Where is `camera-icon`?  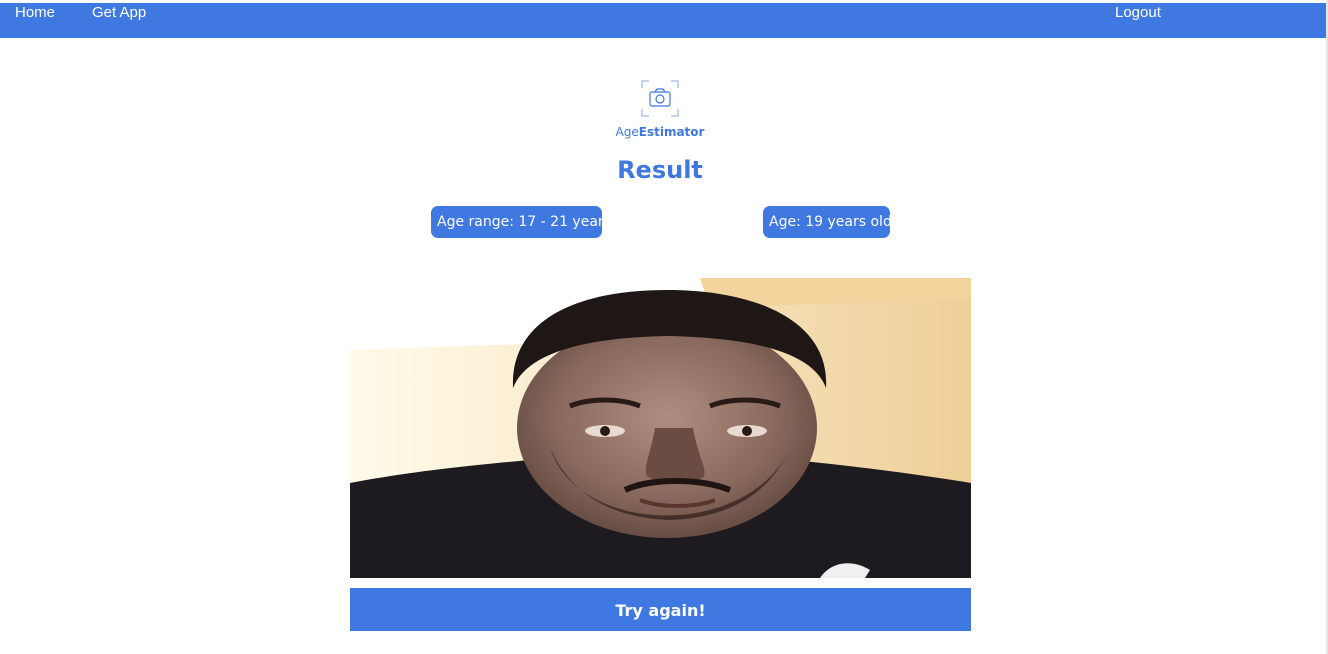
camera-icon is located at coordinates (660, 98).